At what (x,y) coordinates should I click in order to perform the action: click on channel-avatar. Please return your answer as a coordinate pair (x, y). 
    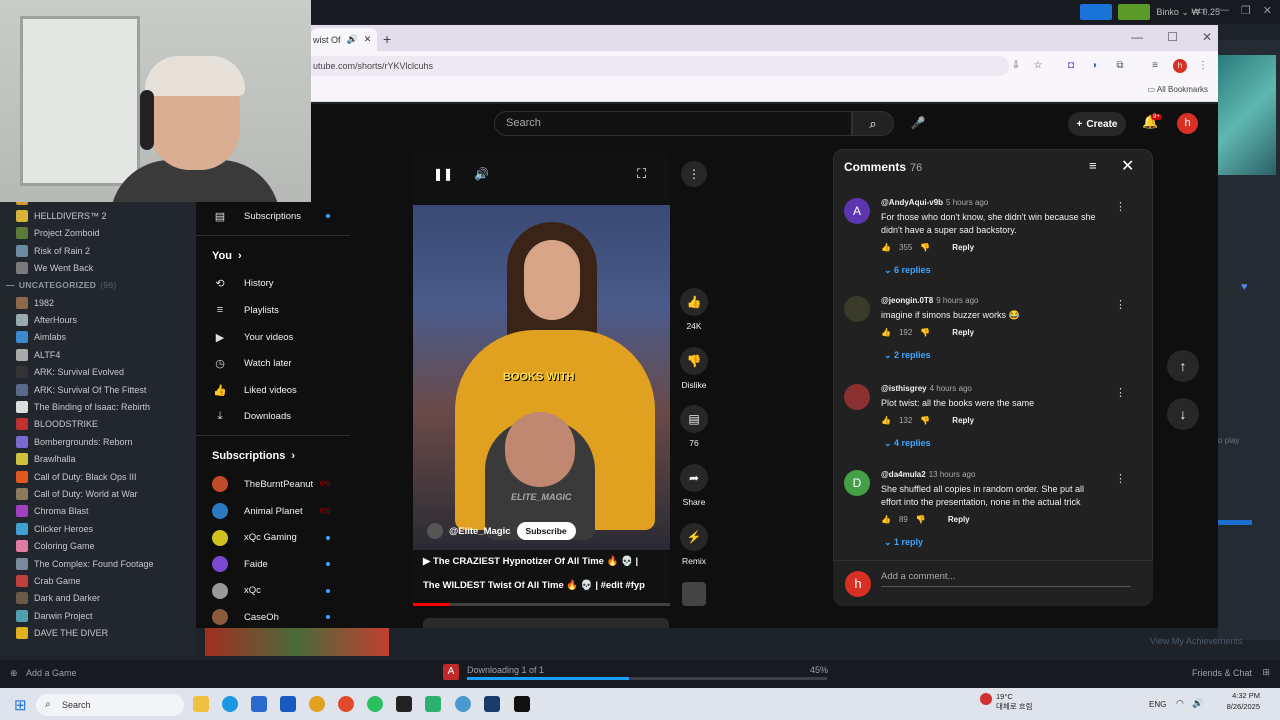
    Looking at the image, I should click on (435, 531).